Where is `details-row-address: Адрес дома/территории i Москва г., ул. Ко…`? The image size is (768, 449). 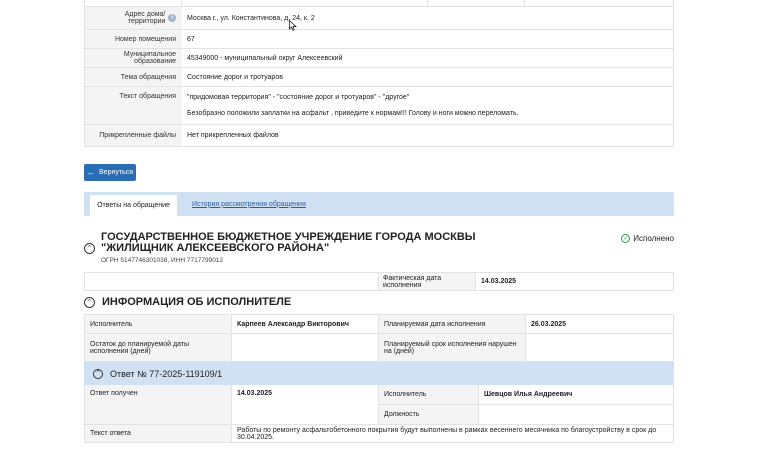 details-row-address: Адрес дома/территории i Москва г., ул. Ко… is located at coordinates (379, 17).